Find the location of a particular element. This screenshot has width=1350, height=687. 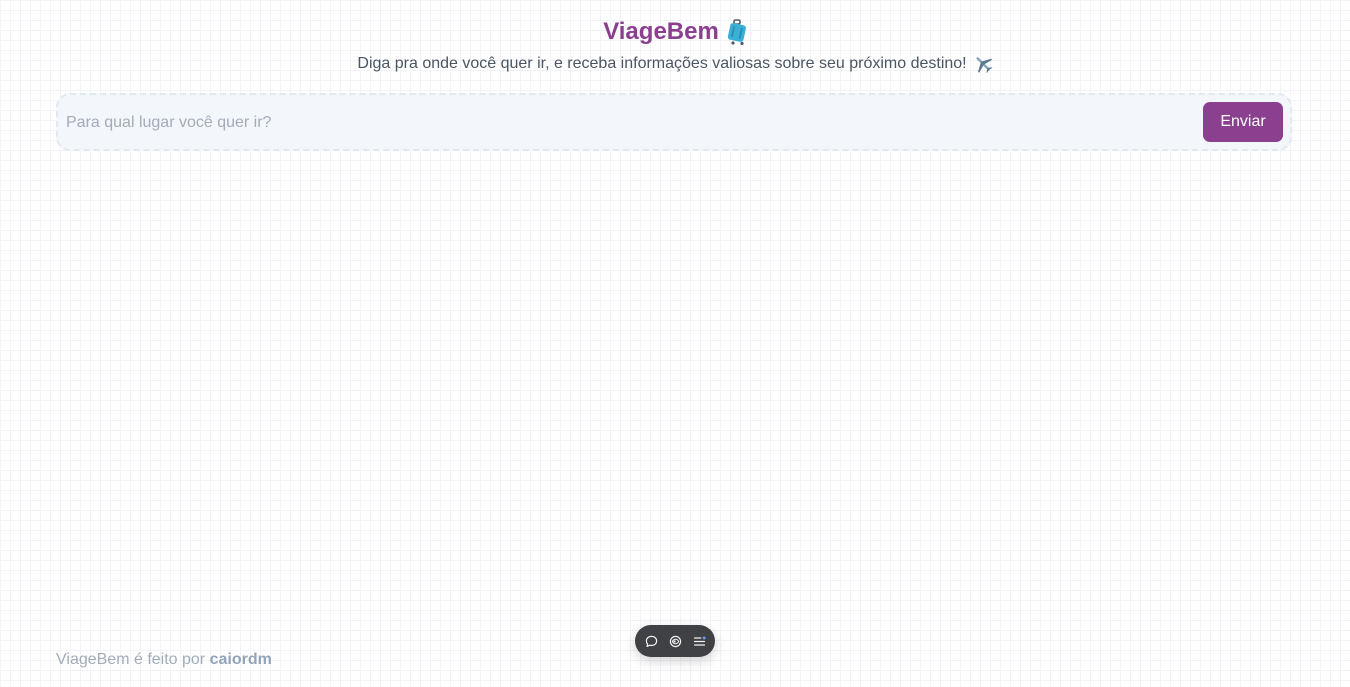

eye-toggle-icon is located at coordinates (675, 641).